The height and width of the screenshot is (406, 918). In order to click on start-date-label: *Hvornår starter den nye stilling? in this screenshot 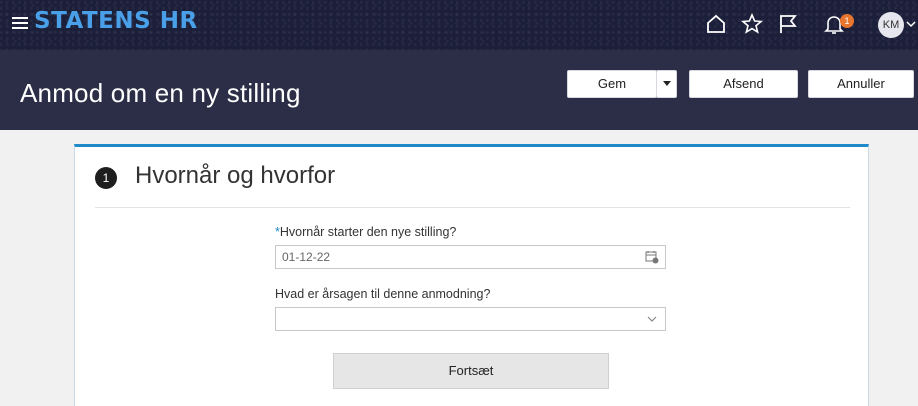, I will do `click(365, 232)`.